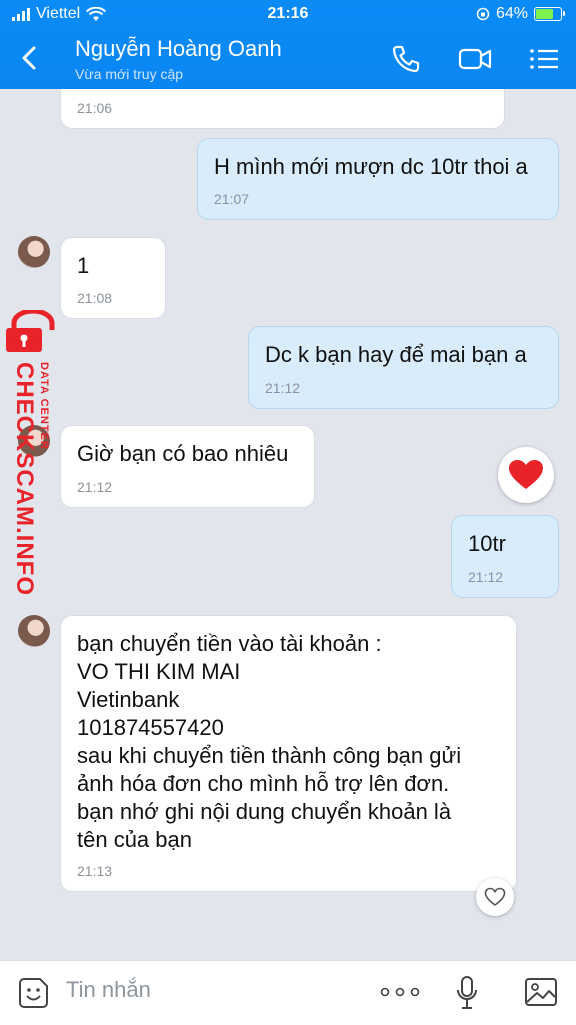 The width and height of the screenshot is (576, 1025). Describe the element at coordinates (178, 49) in the screenshot. I see `contact-name: Nguyễn Hoàng Oanh` at that location.